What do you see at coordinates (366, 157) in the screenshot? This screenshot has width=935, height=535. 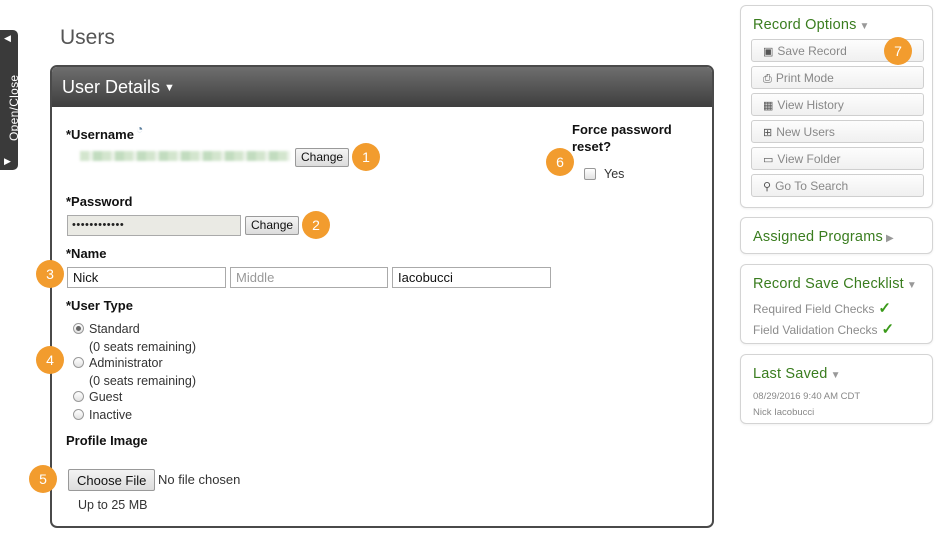 I see `callout-badge-1: 1` at bounding box center [366, 157].